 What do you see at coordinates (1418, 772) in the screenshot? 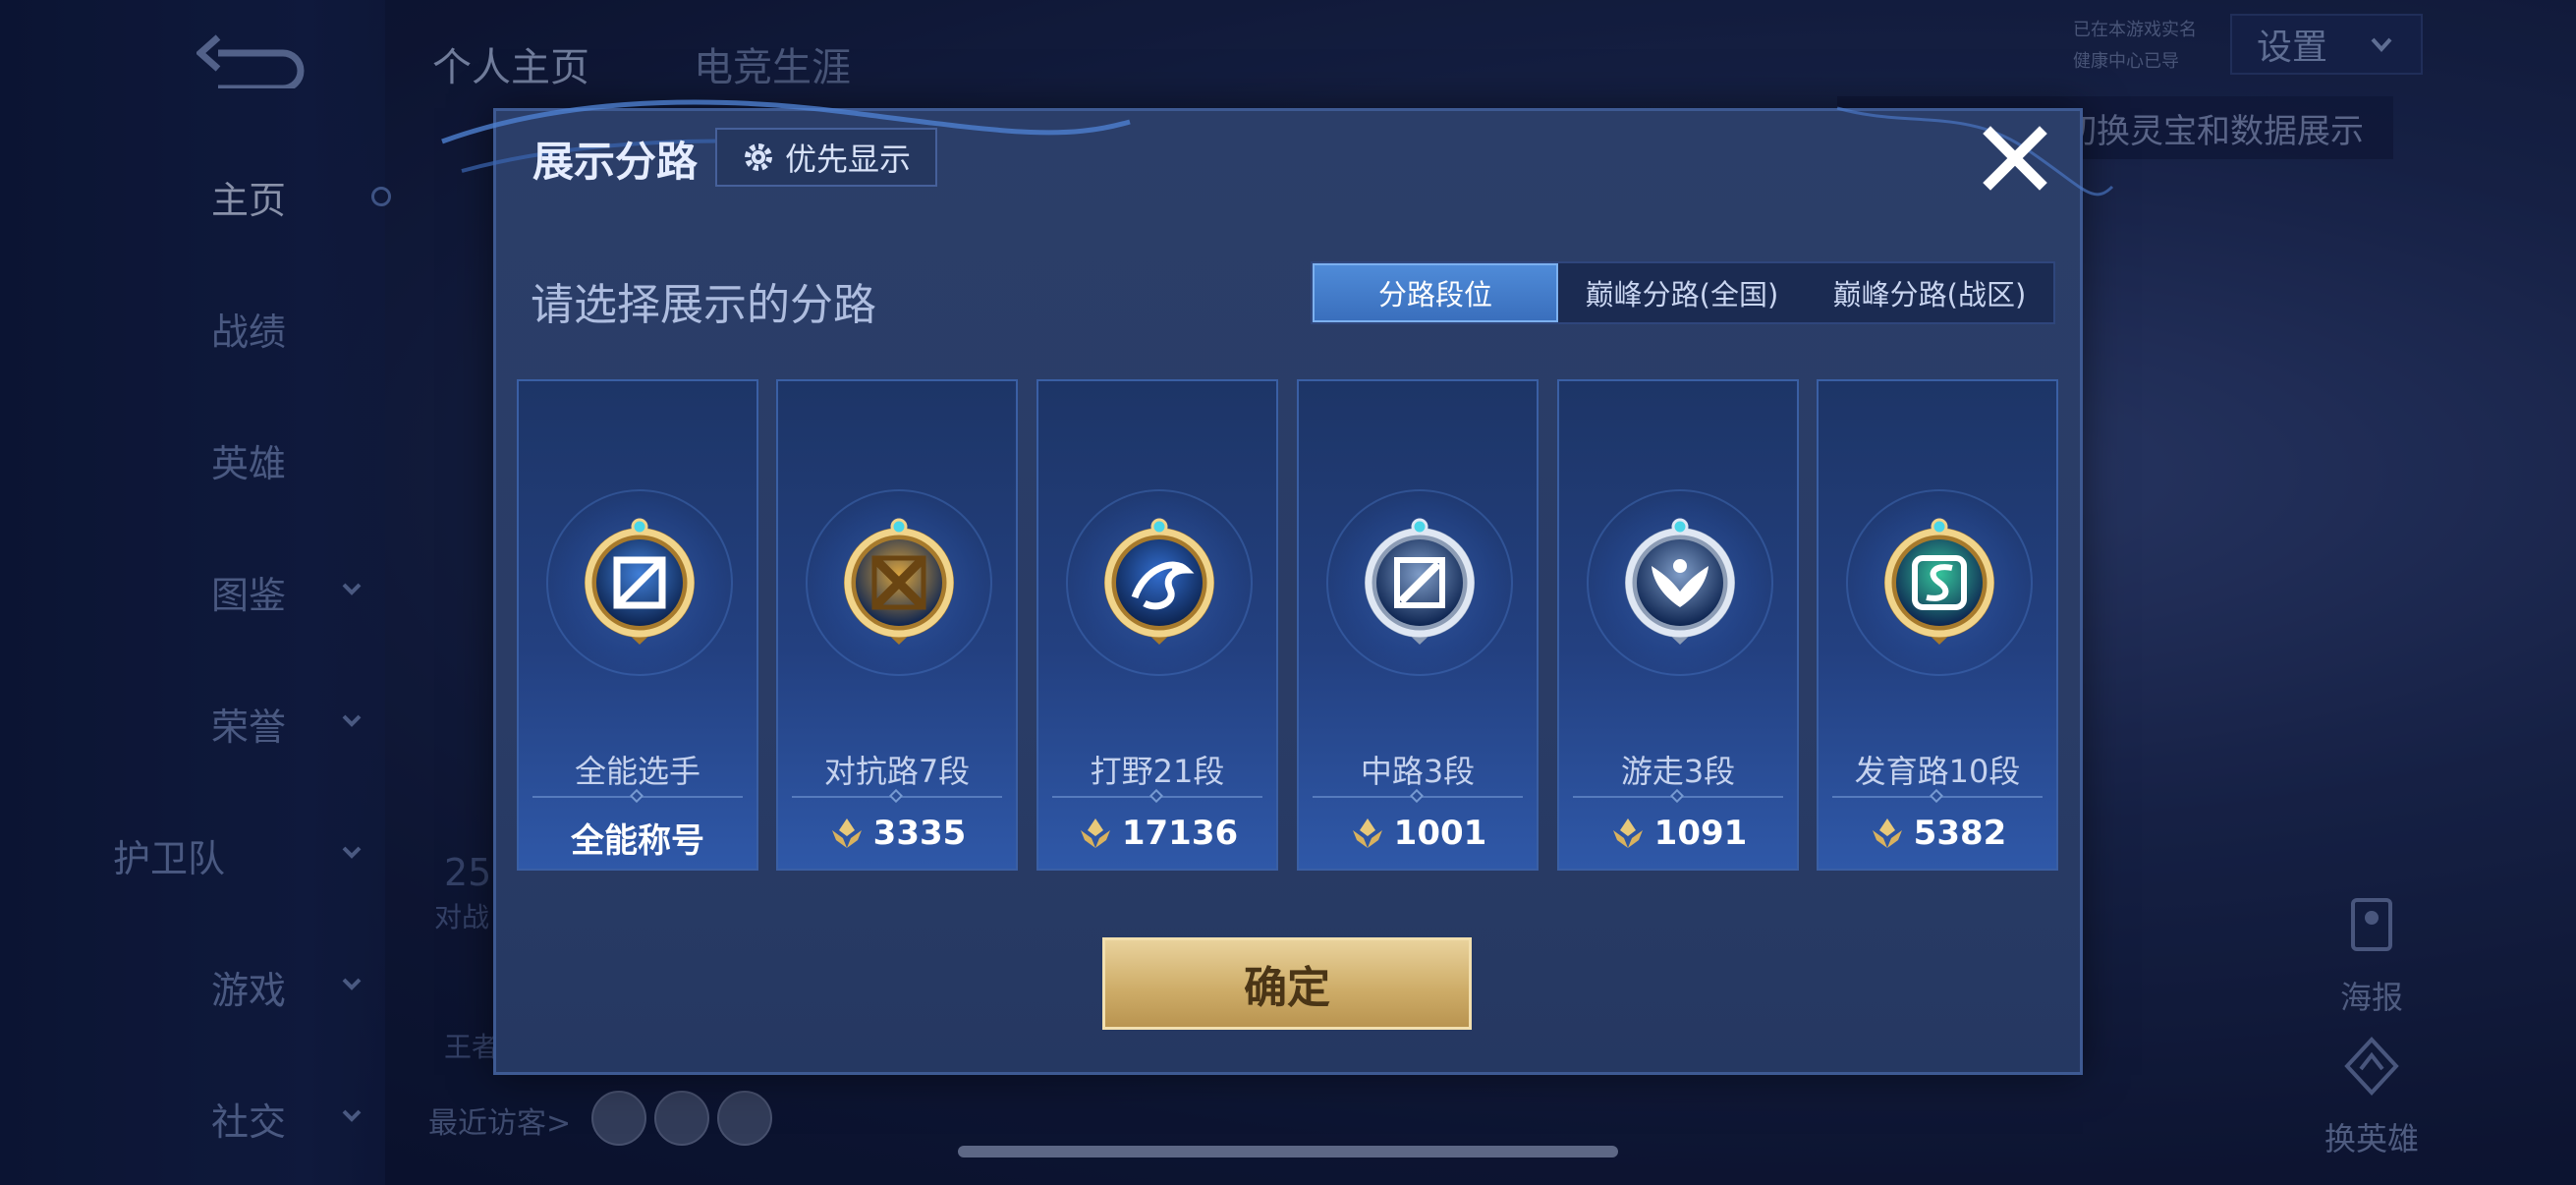
I see `lane-name: 中路3段` at bounding box center [1418, 772].